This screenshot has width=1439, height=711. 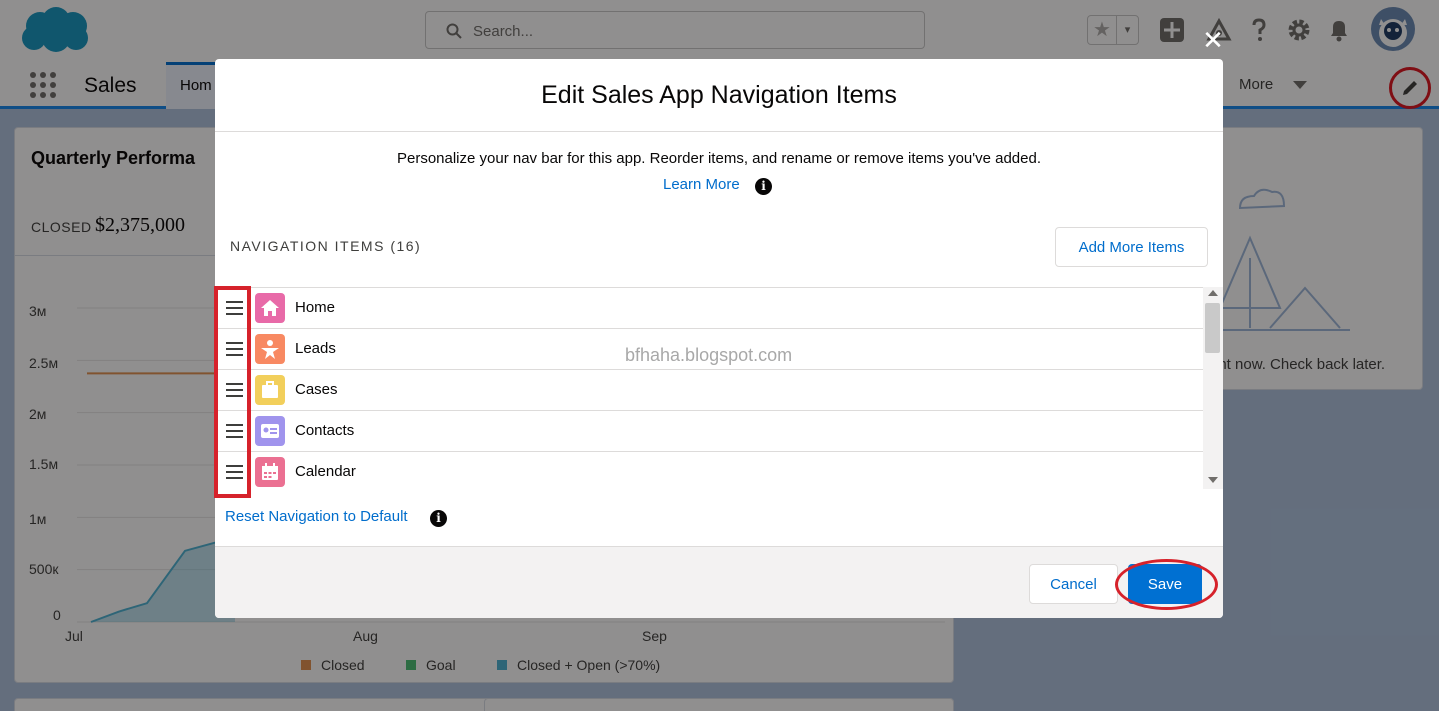 What do you see at coordinates (270, 390) in the screenshot?
I see `case-icon` at bounding box center [270, 390].